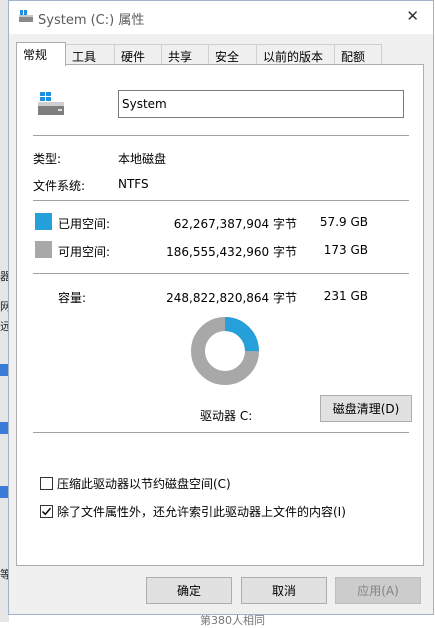 Image resolution: width=435 pixels, height=628 pixels. I want to click on ok-button: 确定, so click(189, 590).